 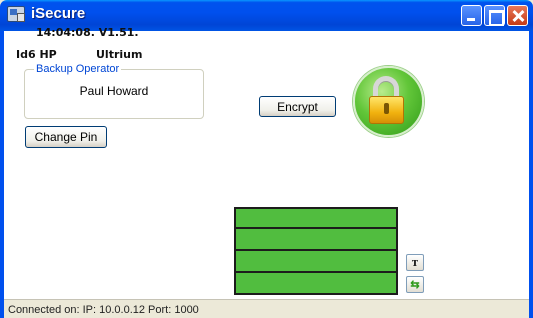 What do you see at coordinates (87, 32) in the screenshot?
I see `time-version-text: 14:04:08. V1.51.` at bounding box center [87, 32].